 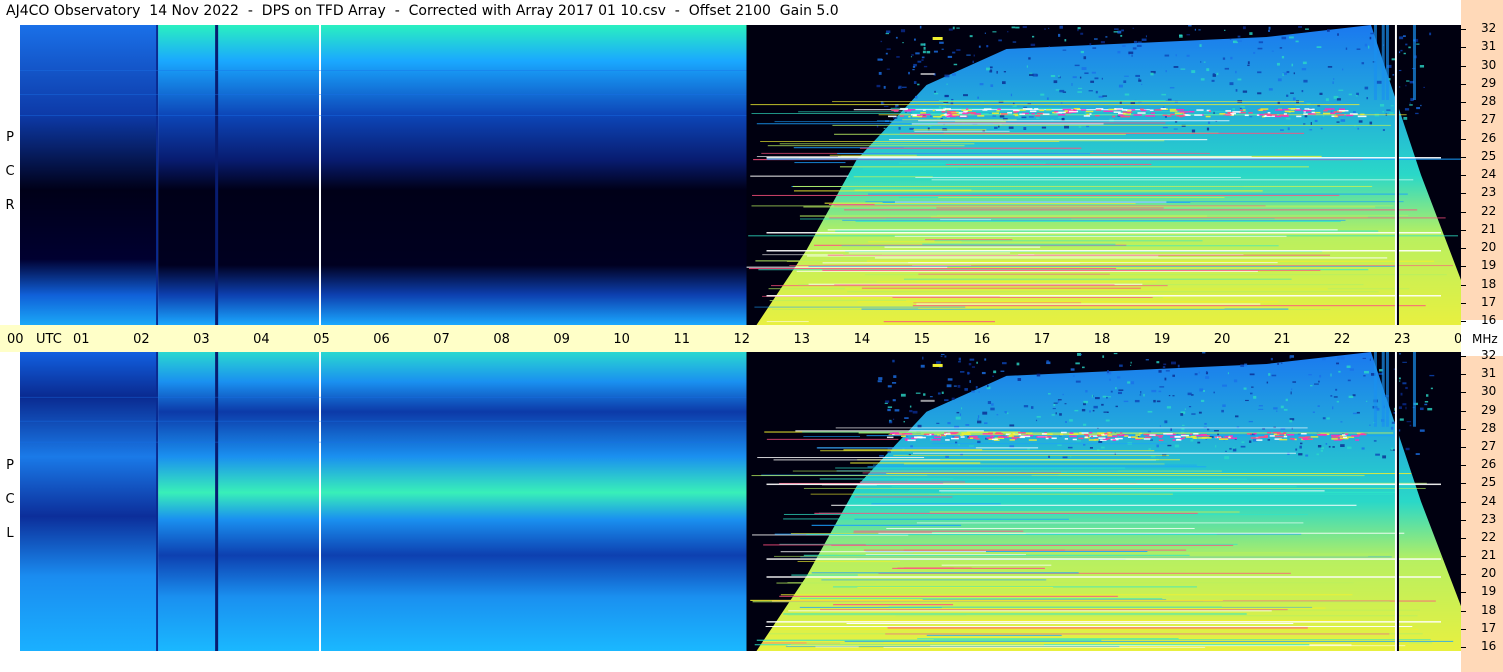 What do you see at coordinates (802, 339) in the screenshot?
I see `utc-tick-label: 13` at bounding box center [802, 339].